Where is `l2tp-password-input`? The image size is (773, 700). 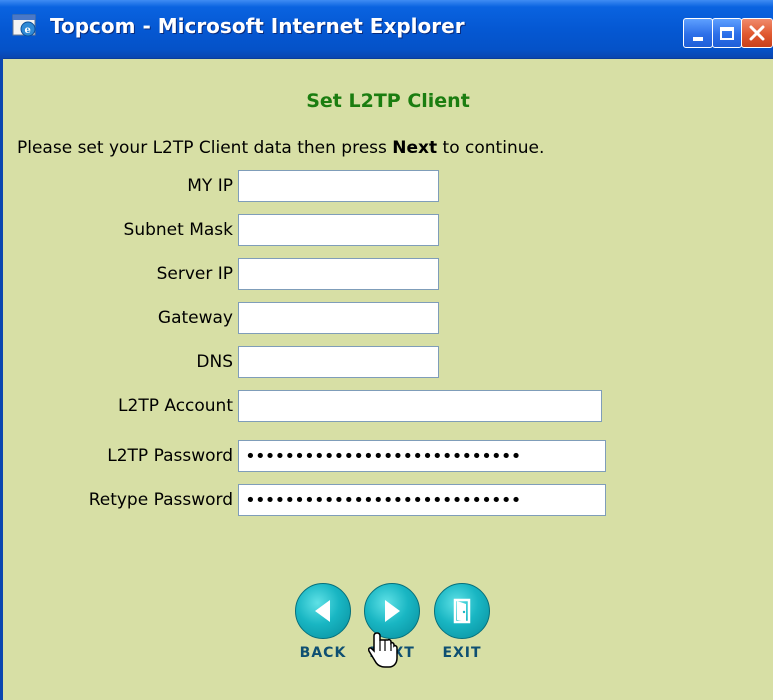 l2tp-password-input is located at coordinates (422, 456).